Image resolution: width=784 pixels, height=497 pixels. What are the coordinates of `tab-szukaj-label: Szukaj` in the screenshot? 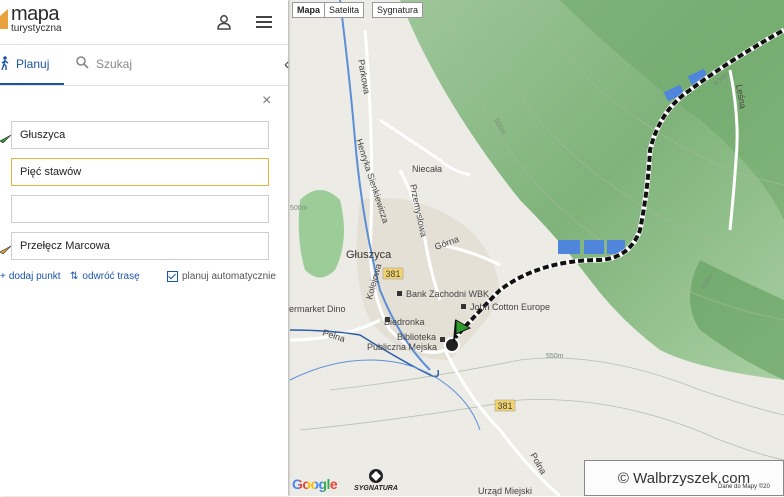 It's located at (114, 64).